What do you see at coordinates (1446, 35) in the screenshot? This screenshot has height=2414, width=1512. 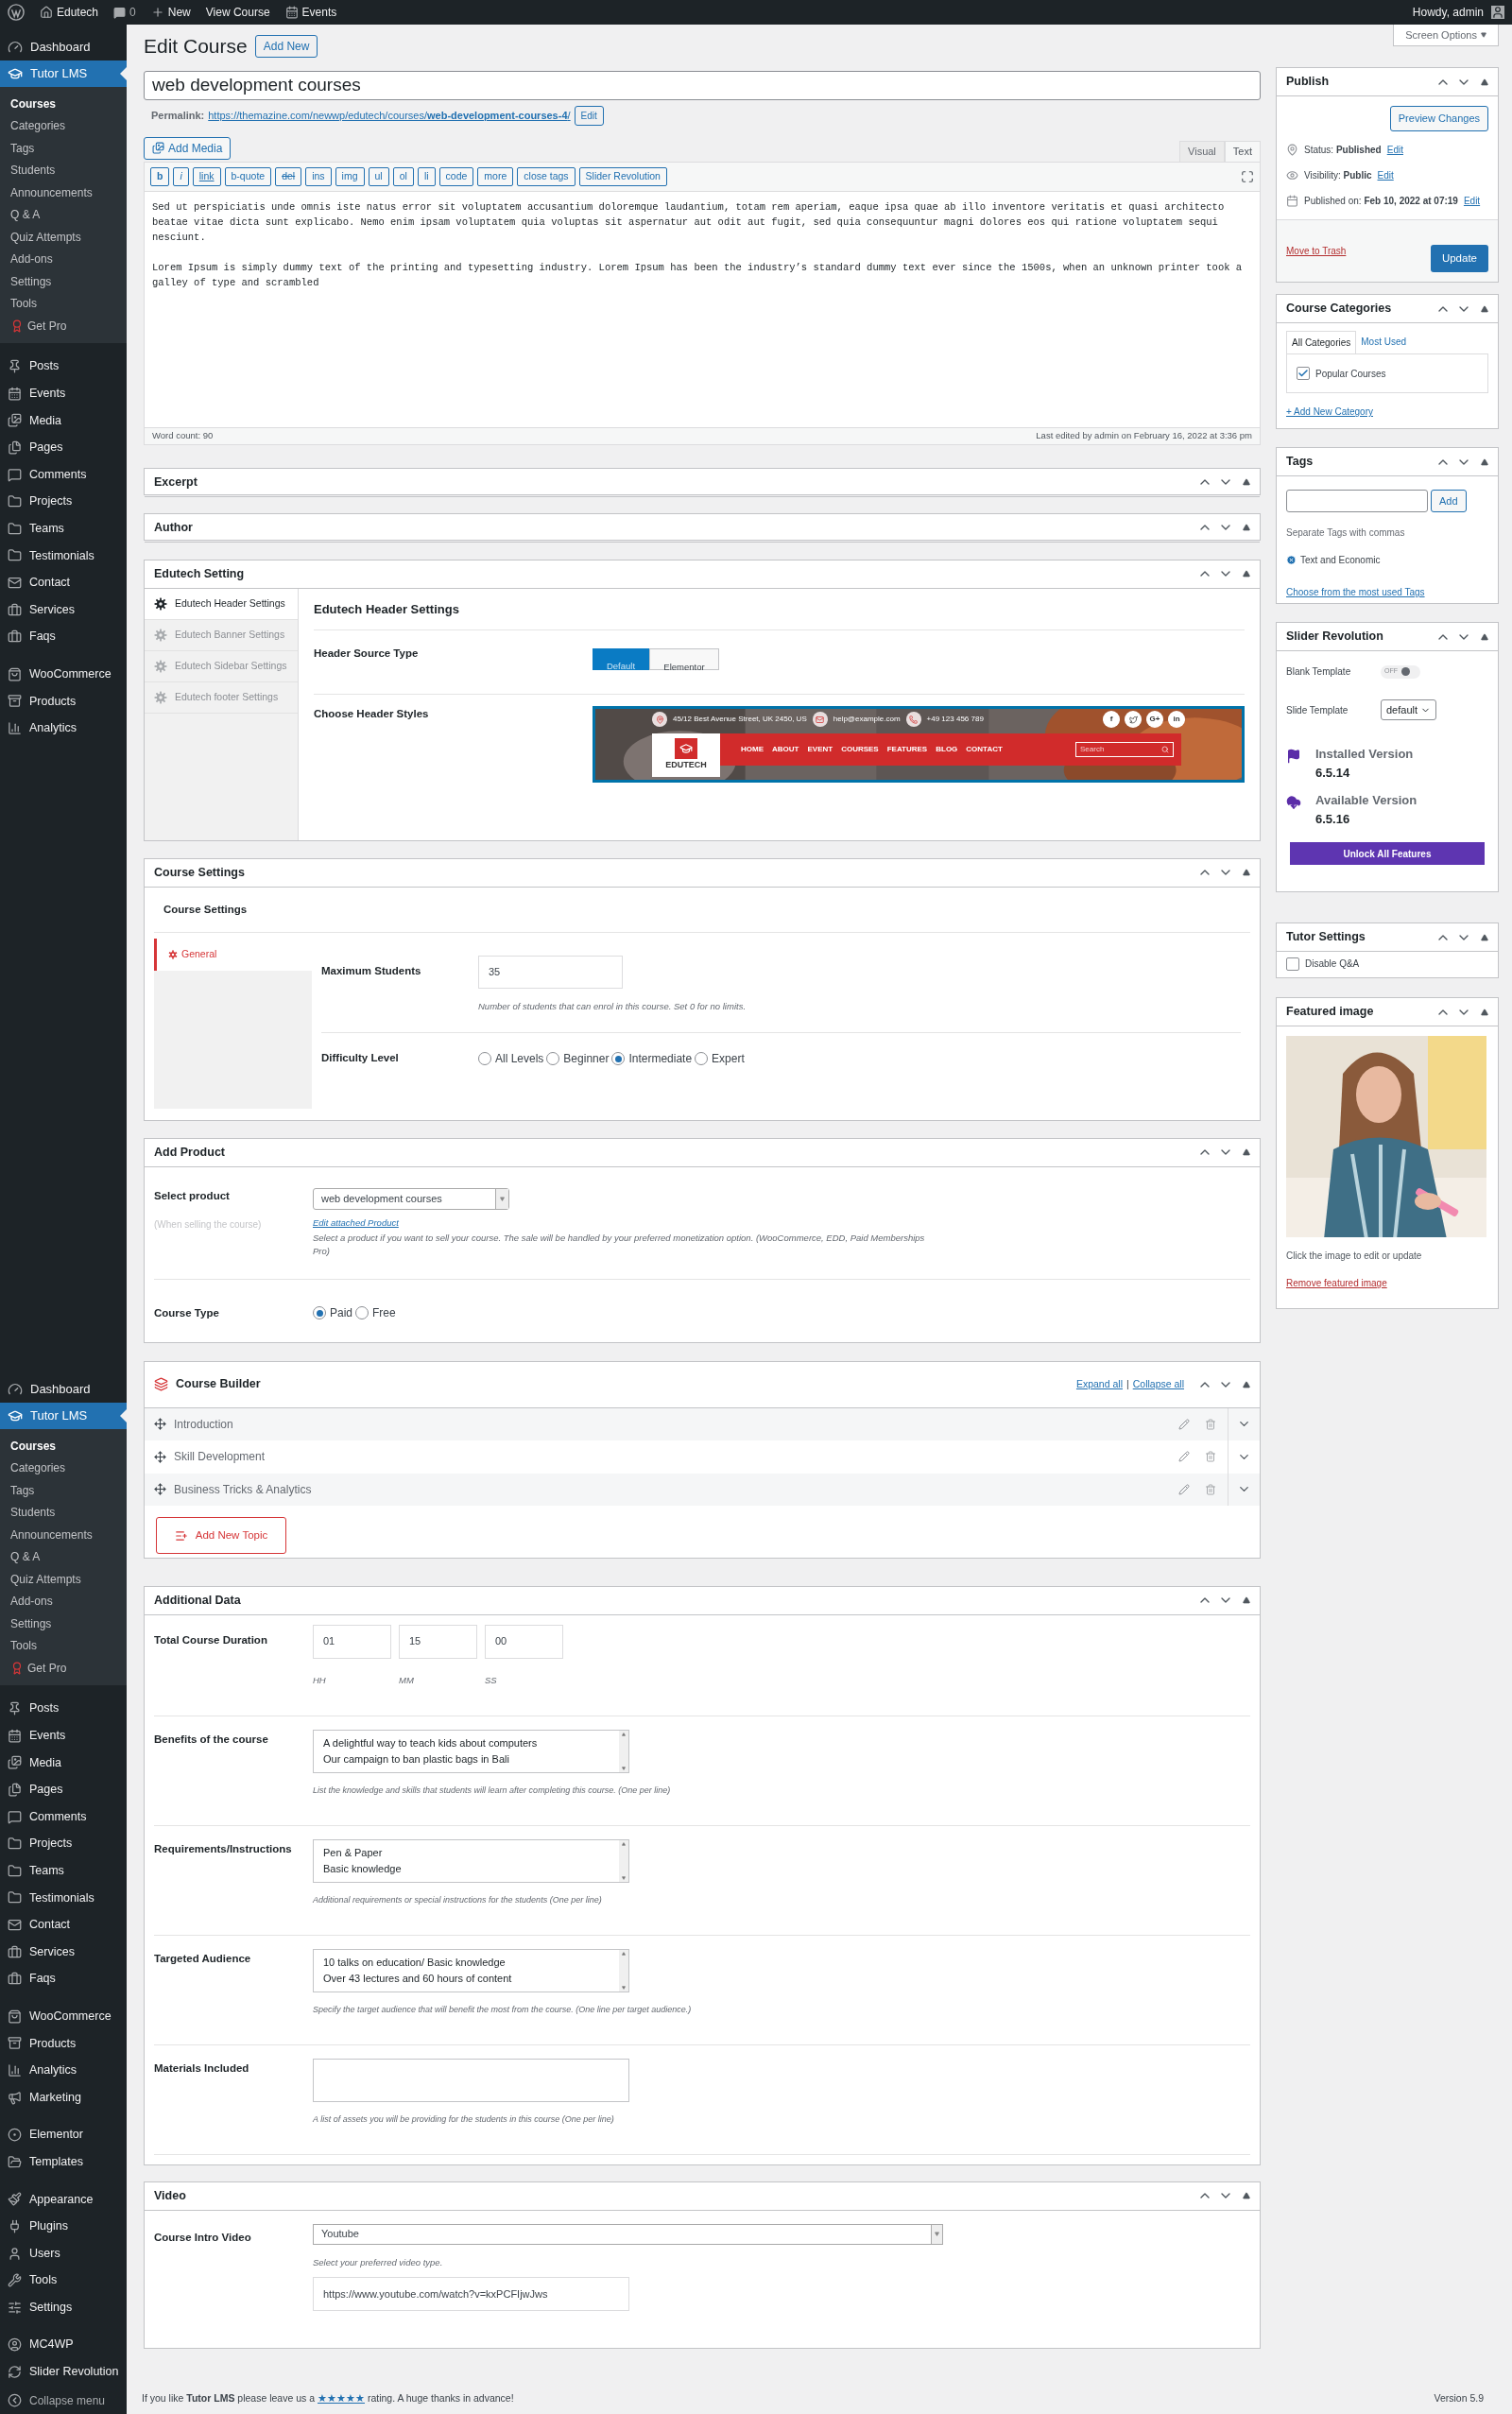 I see `screen-options-button: Screen Options` at bounding box center [1446, 35].